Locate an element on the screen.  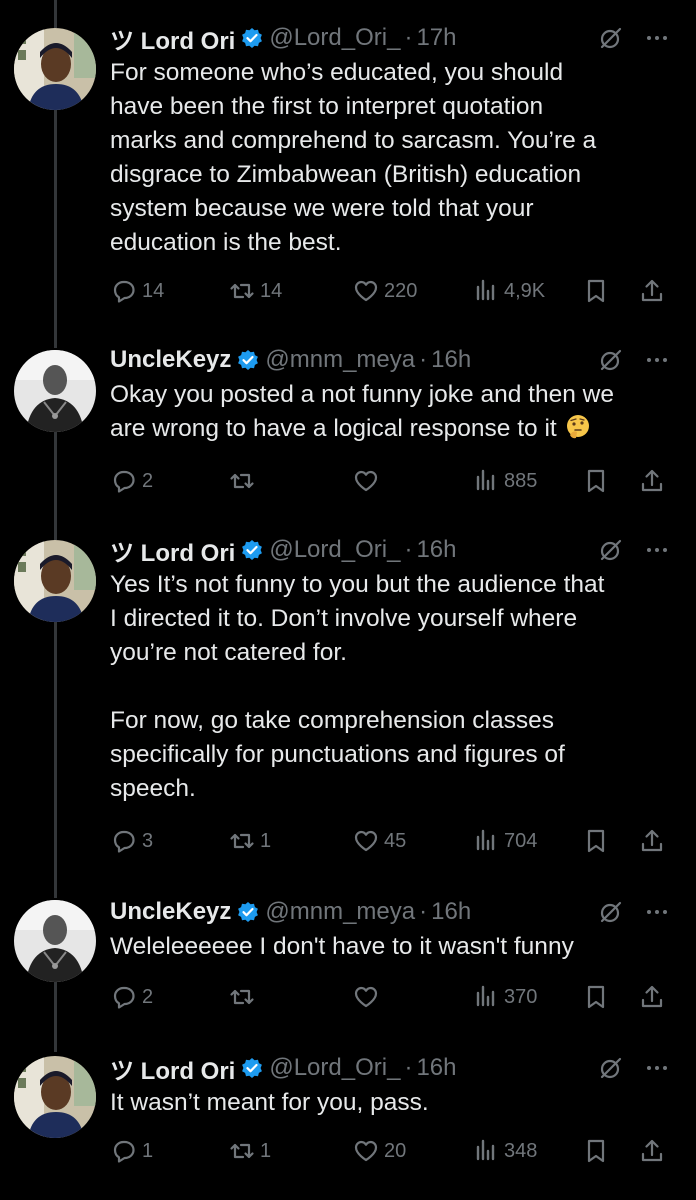
views-button: 885 is located at coordinates (504, 481).